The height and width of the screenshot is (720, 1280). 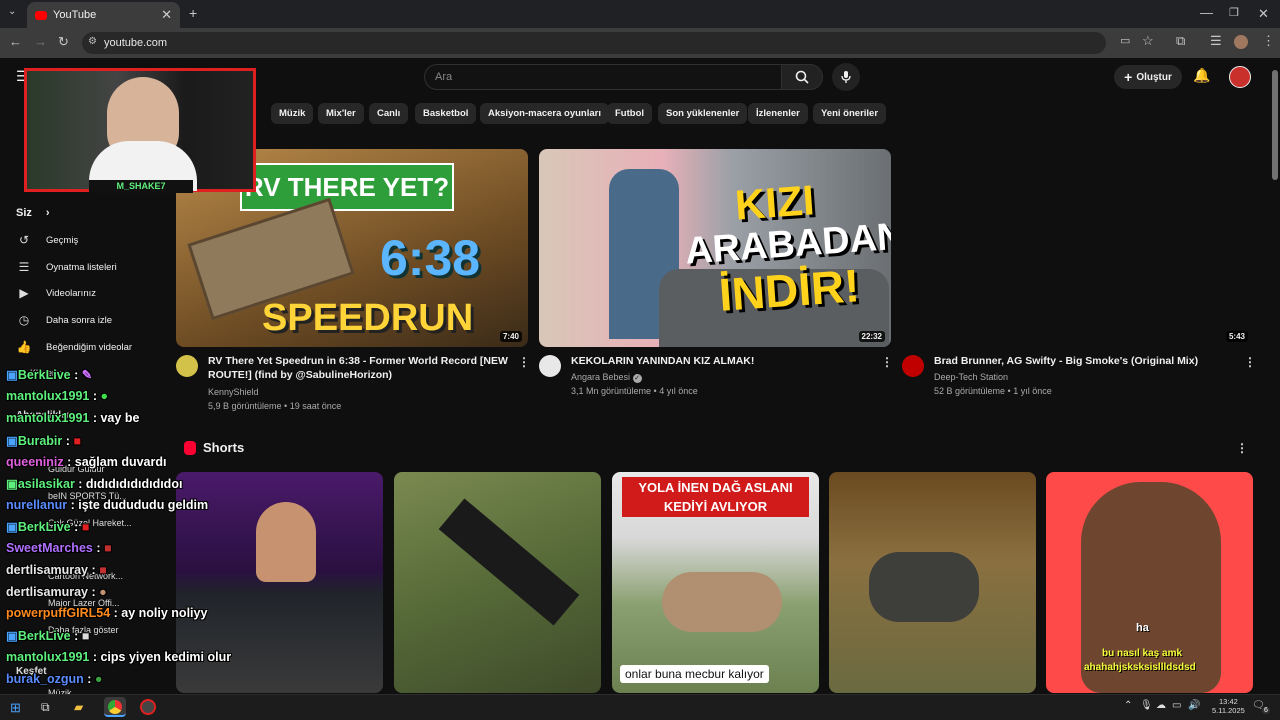 I want to click on chat-username: dertlisamuray, so click(x=47, y=570).